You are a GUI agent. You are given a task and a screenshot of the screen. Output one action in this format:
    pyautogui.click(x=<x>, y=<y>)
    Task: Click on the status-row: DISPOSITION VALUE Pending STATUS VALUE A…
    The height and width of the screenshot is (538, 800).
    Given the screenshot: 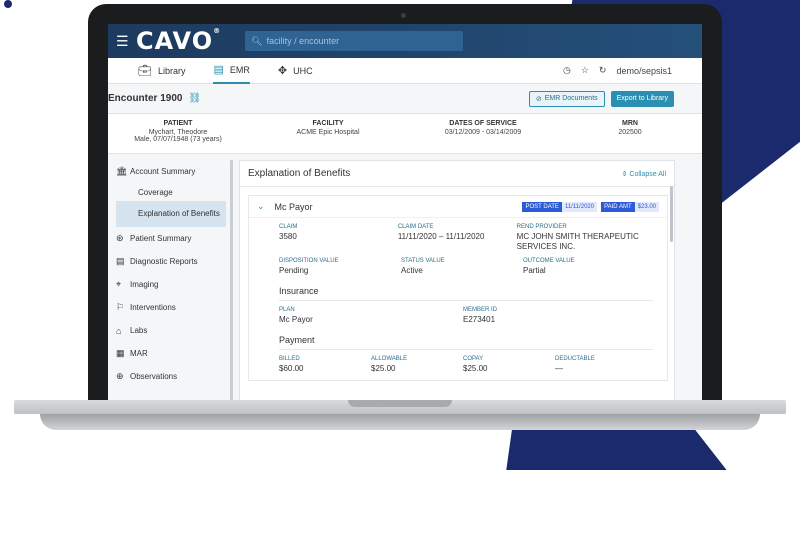 What is the action you would take?
    pyautogui.click(x=466, y=267)
    